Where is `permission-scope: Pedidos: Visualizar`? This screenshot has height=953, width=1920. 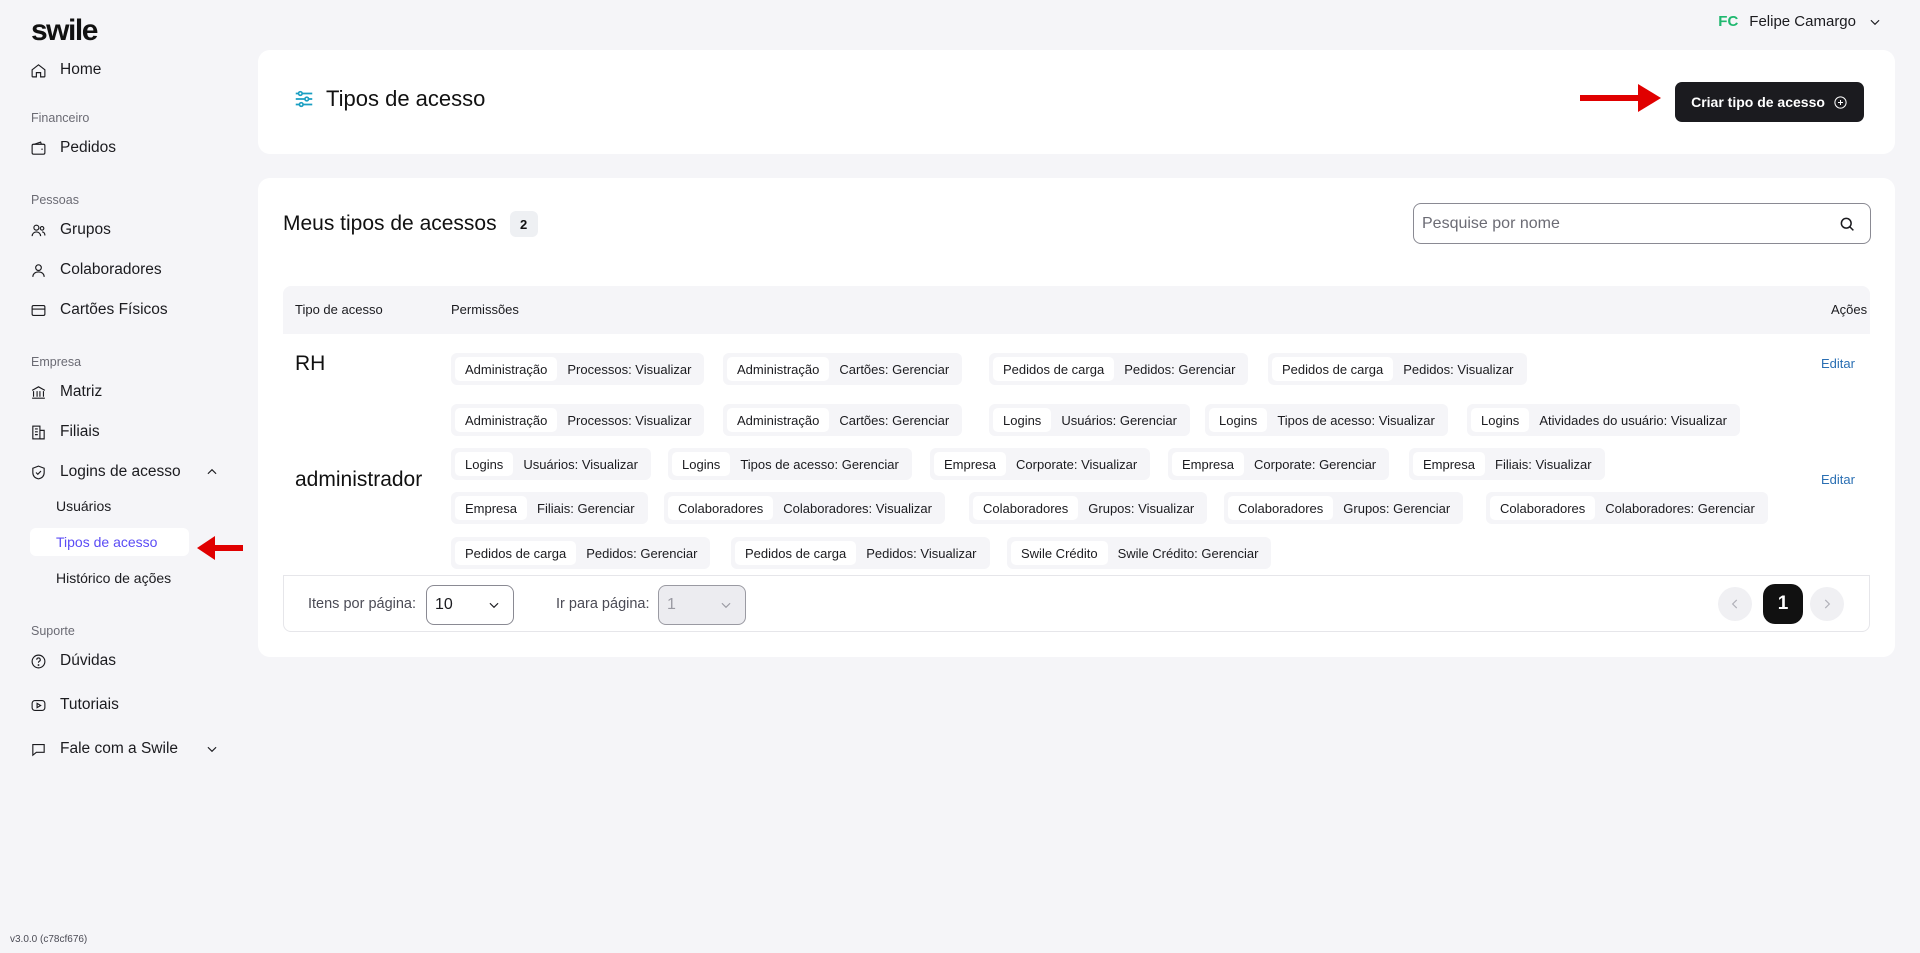 permission-scope: Pedidos: Visualizar is located at coordinates (1458, 369).